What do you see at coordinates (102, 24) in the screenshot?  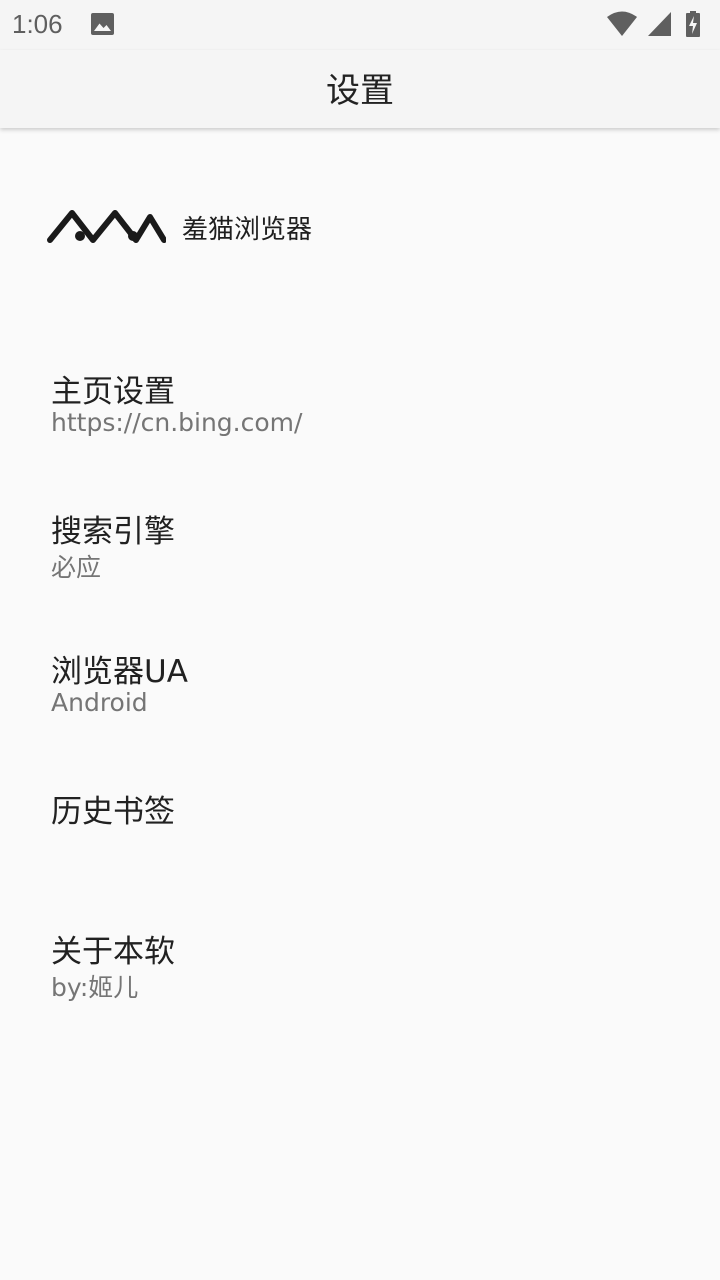 I see `gallery-icon` at bounding box center [102, 24].